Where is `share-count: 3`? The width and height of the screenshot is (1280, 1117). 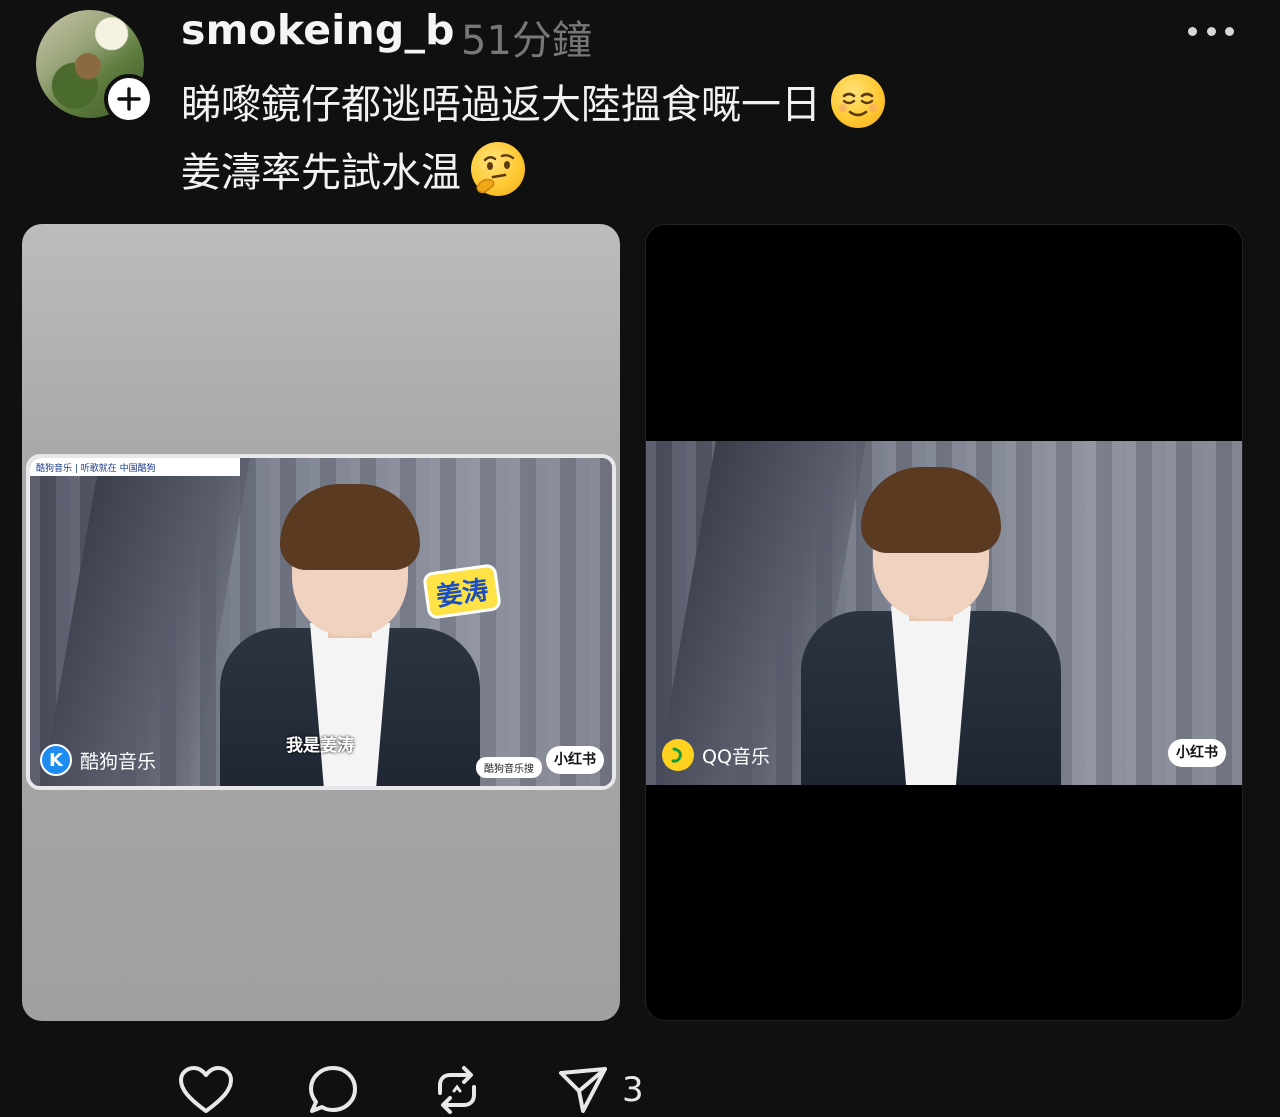 share-count: 3 is located at coordinates (633, 1090).